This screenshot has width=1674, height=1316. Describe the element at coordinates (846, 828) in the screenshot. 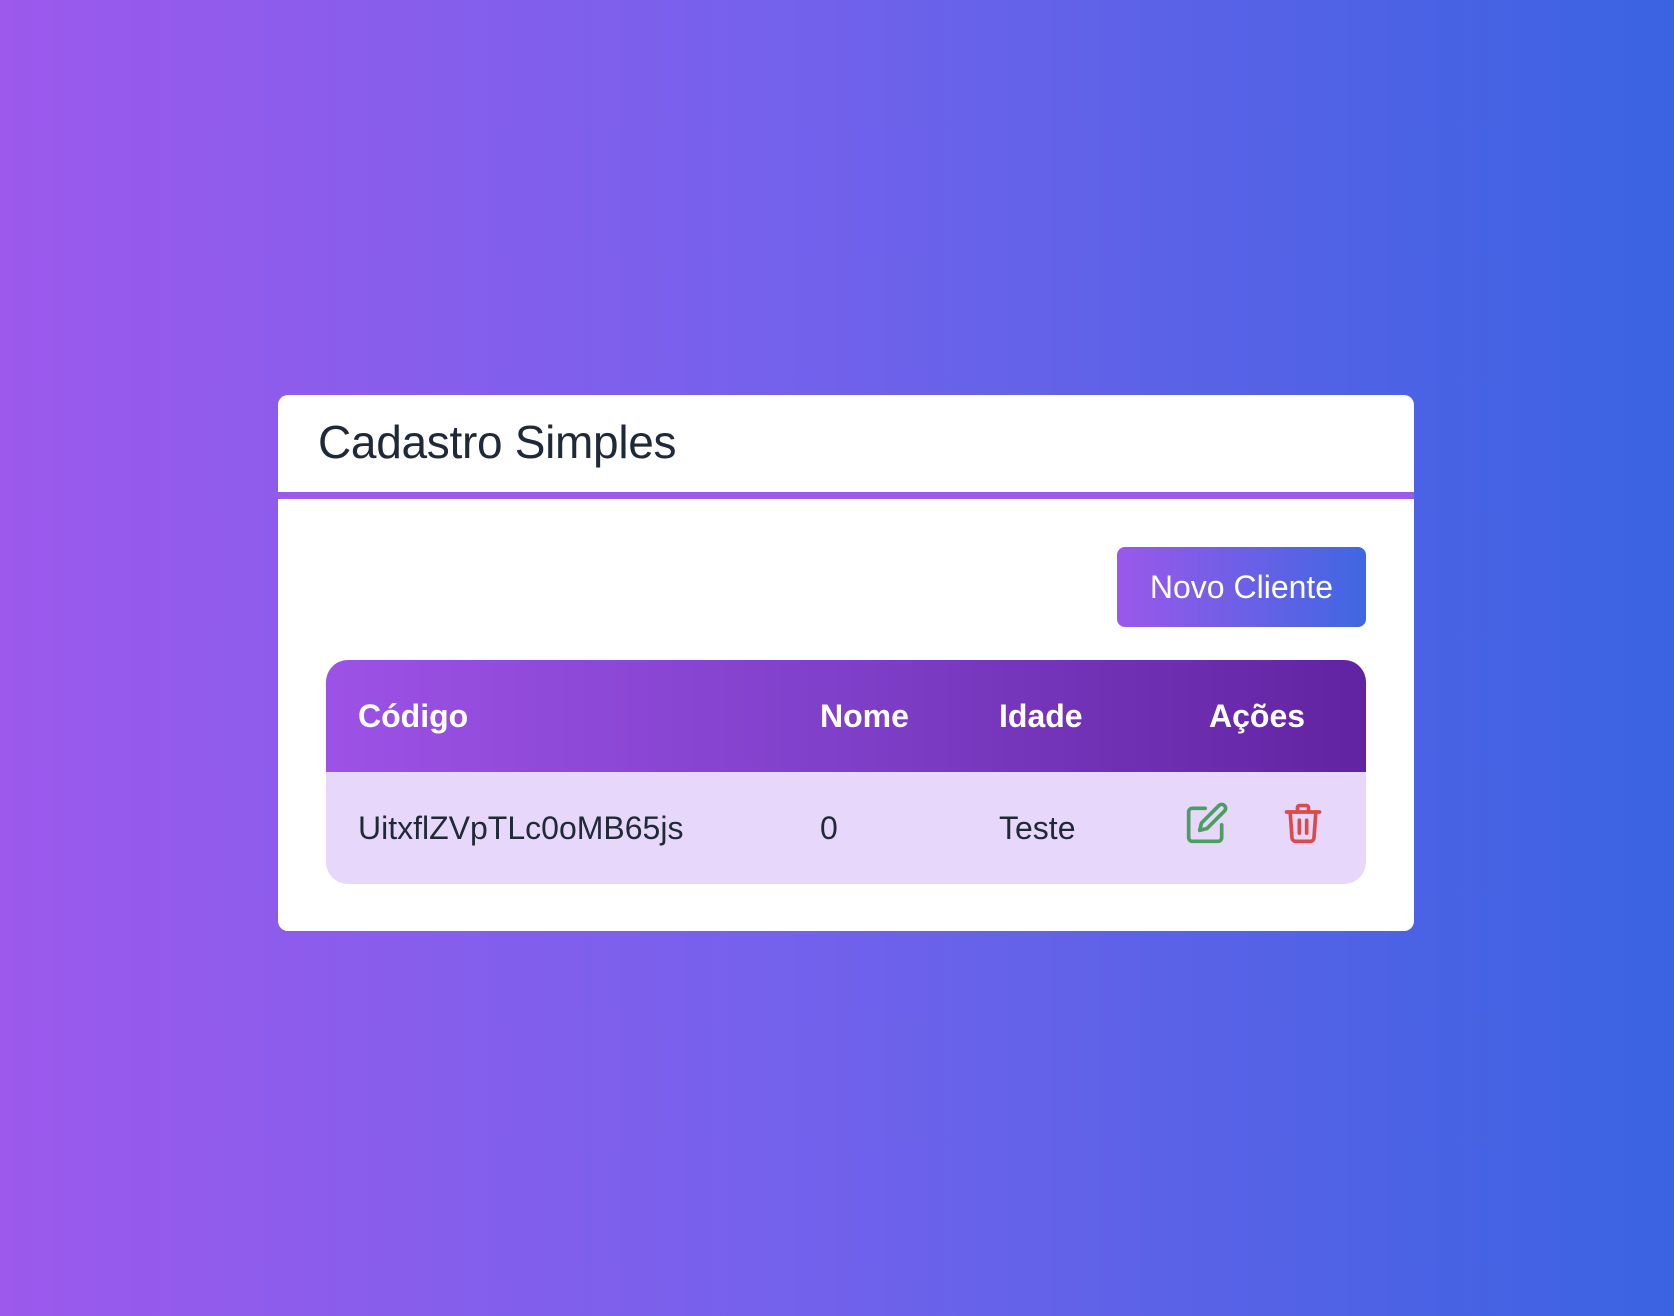

I see `table-row: UitxflZVpTLc0oMB65js 0 Teste` at that location.